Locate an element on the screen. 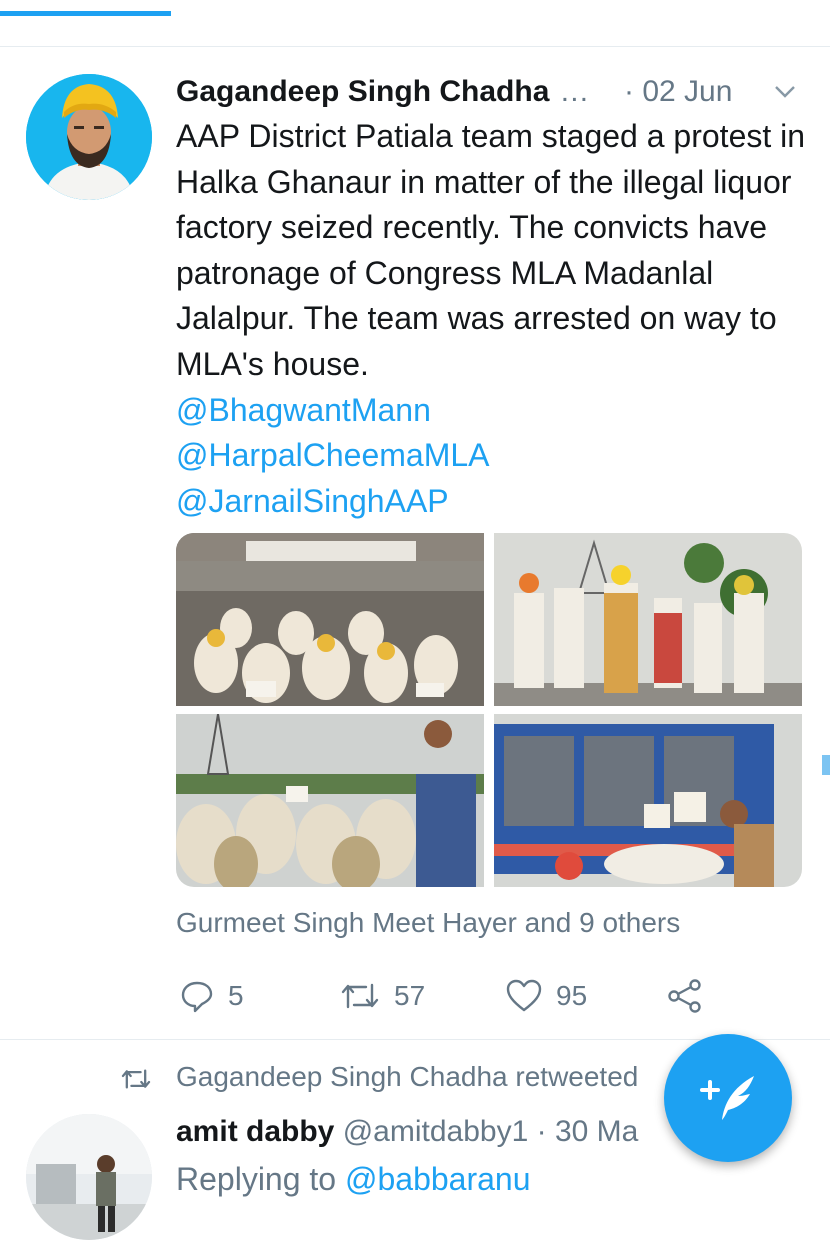 The height and width of the screenshot is (1240, 830). mention-link: @BhagwantMann is located at coordinates (496, 411).